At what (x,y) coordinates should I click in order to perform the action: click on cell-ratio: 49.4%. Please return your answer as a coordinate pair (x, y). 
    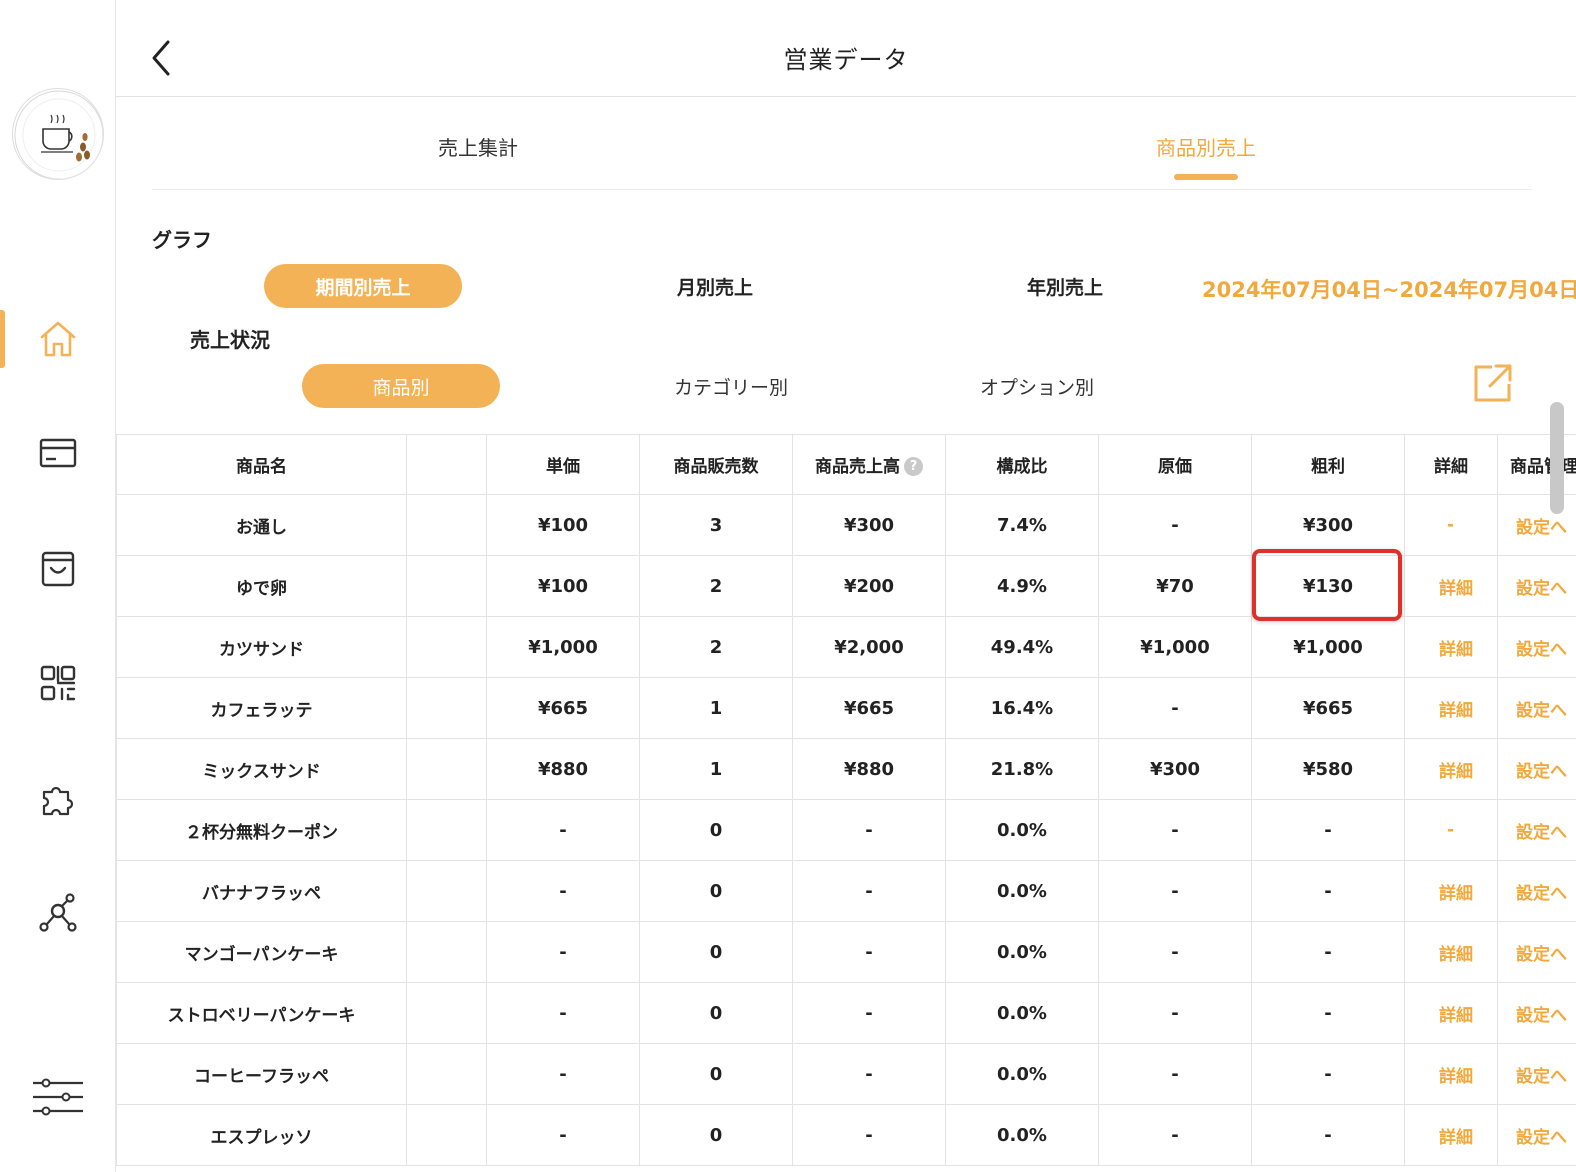
    Looking at the image, I should click on (1022, 647).